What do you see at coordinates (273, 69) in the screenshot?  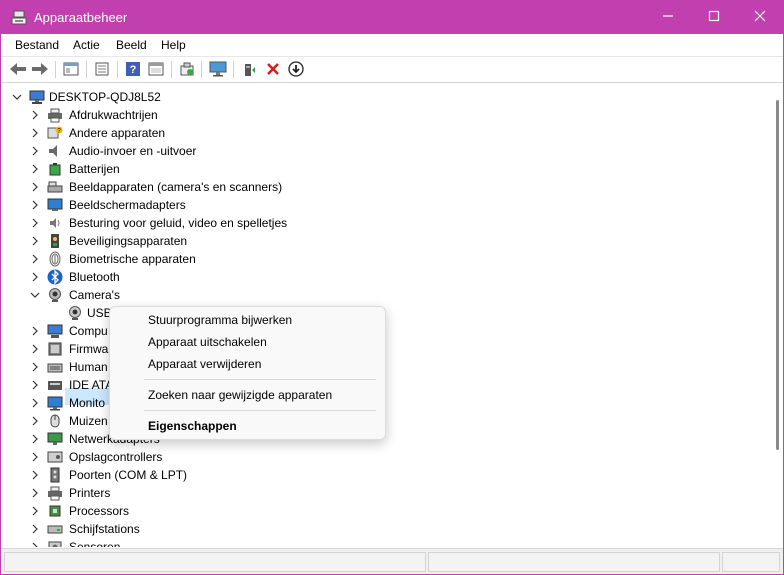 I see `uninstall-icon` at bounding box center [273, 69].